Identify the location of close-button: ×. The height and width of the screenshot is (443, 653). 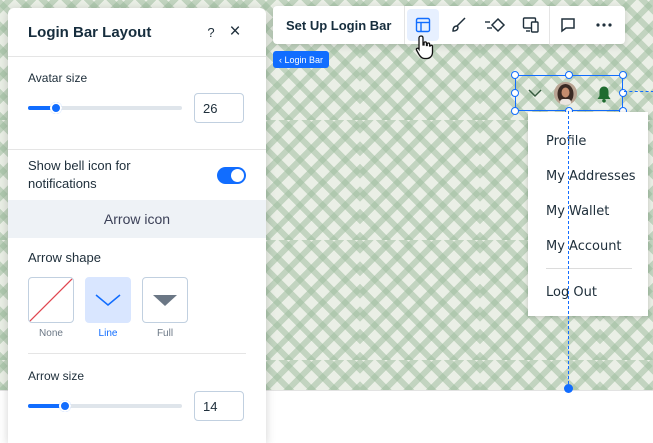
(235, 32).